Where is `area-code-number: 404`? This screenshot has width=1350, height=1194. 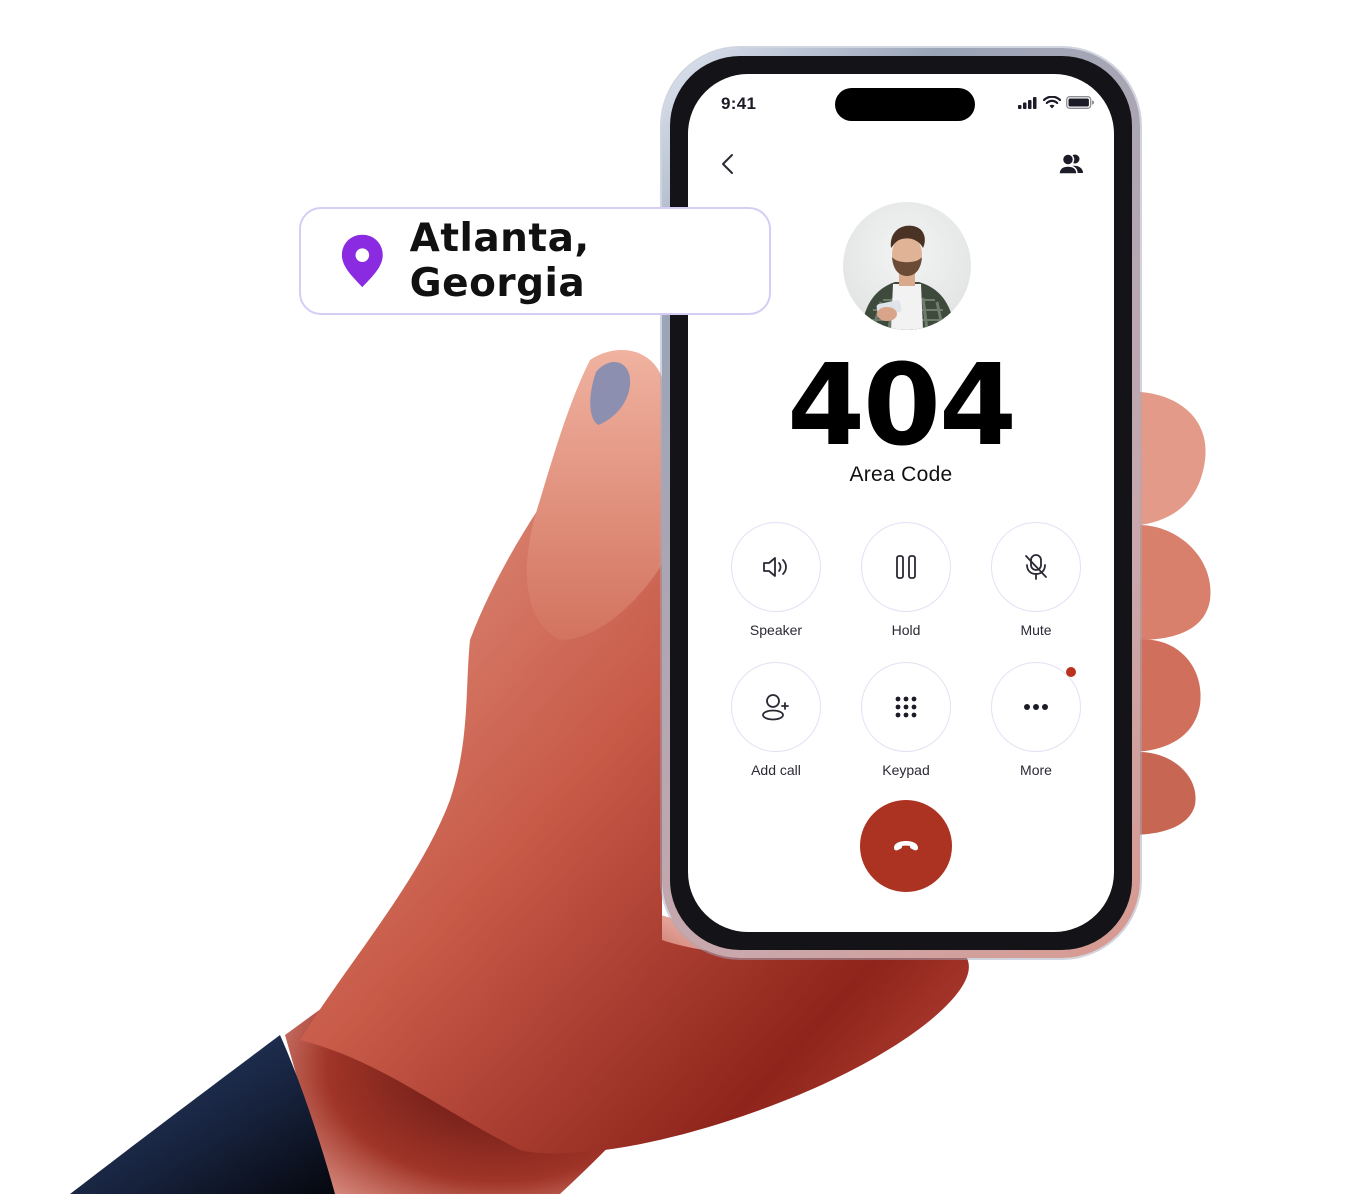 area-code-number: 404 is located at coordinates (902, 406).